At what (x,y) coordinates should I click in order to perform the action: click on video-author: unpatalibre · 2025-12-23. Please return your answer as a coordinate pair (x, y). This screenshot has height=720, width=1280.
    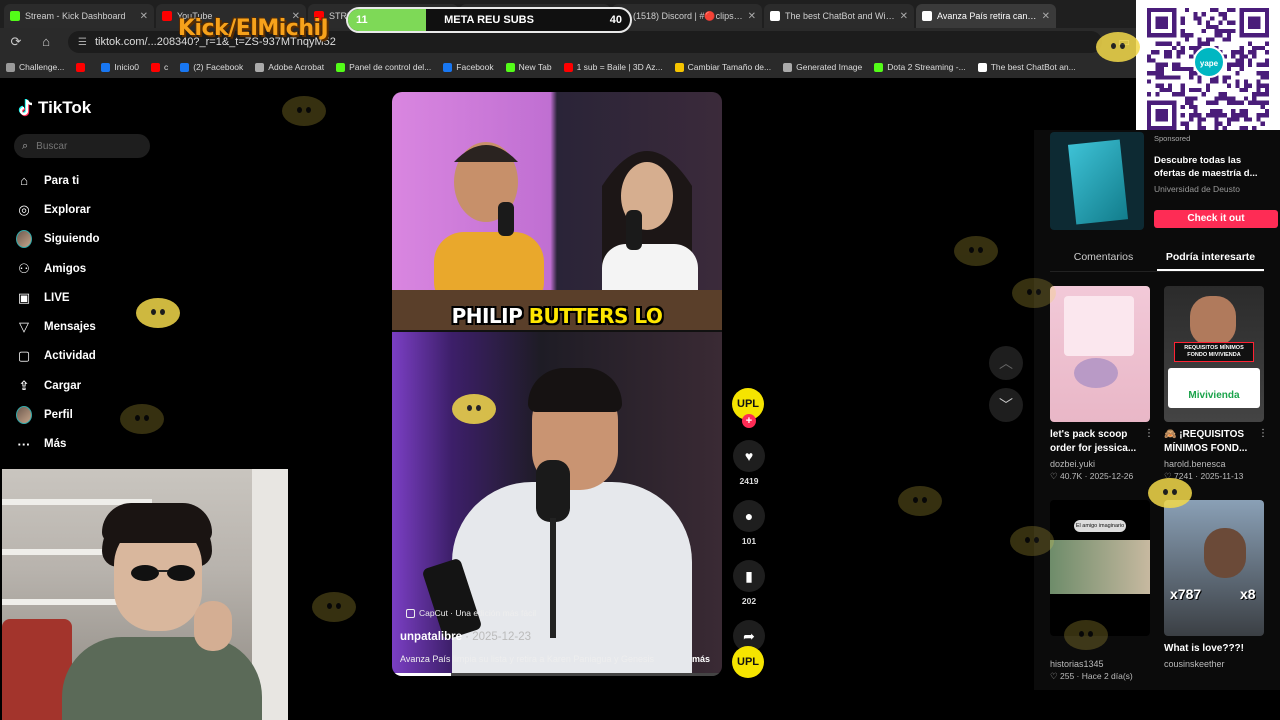
    Looking at the image, I should click on (465, 637).